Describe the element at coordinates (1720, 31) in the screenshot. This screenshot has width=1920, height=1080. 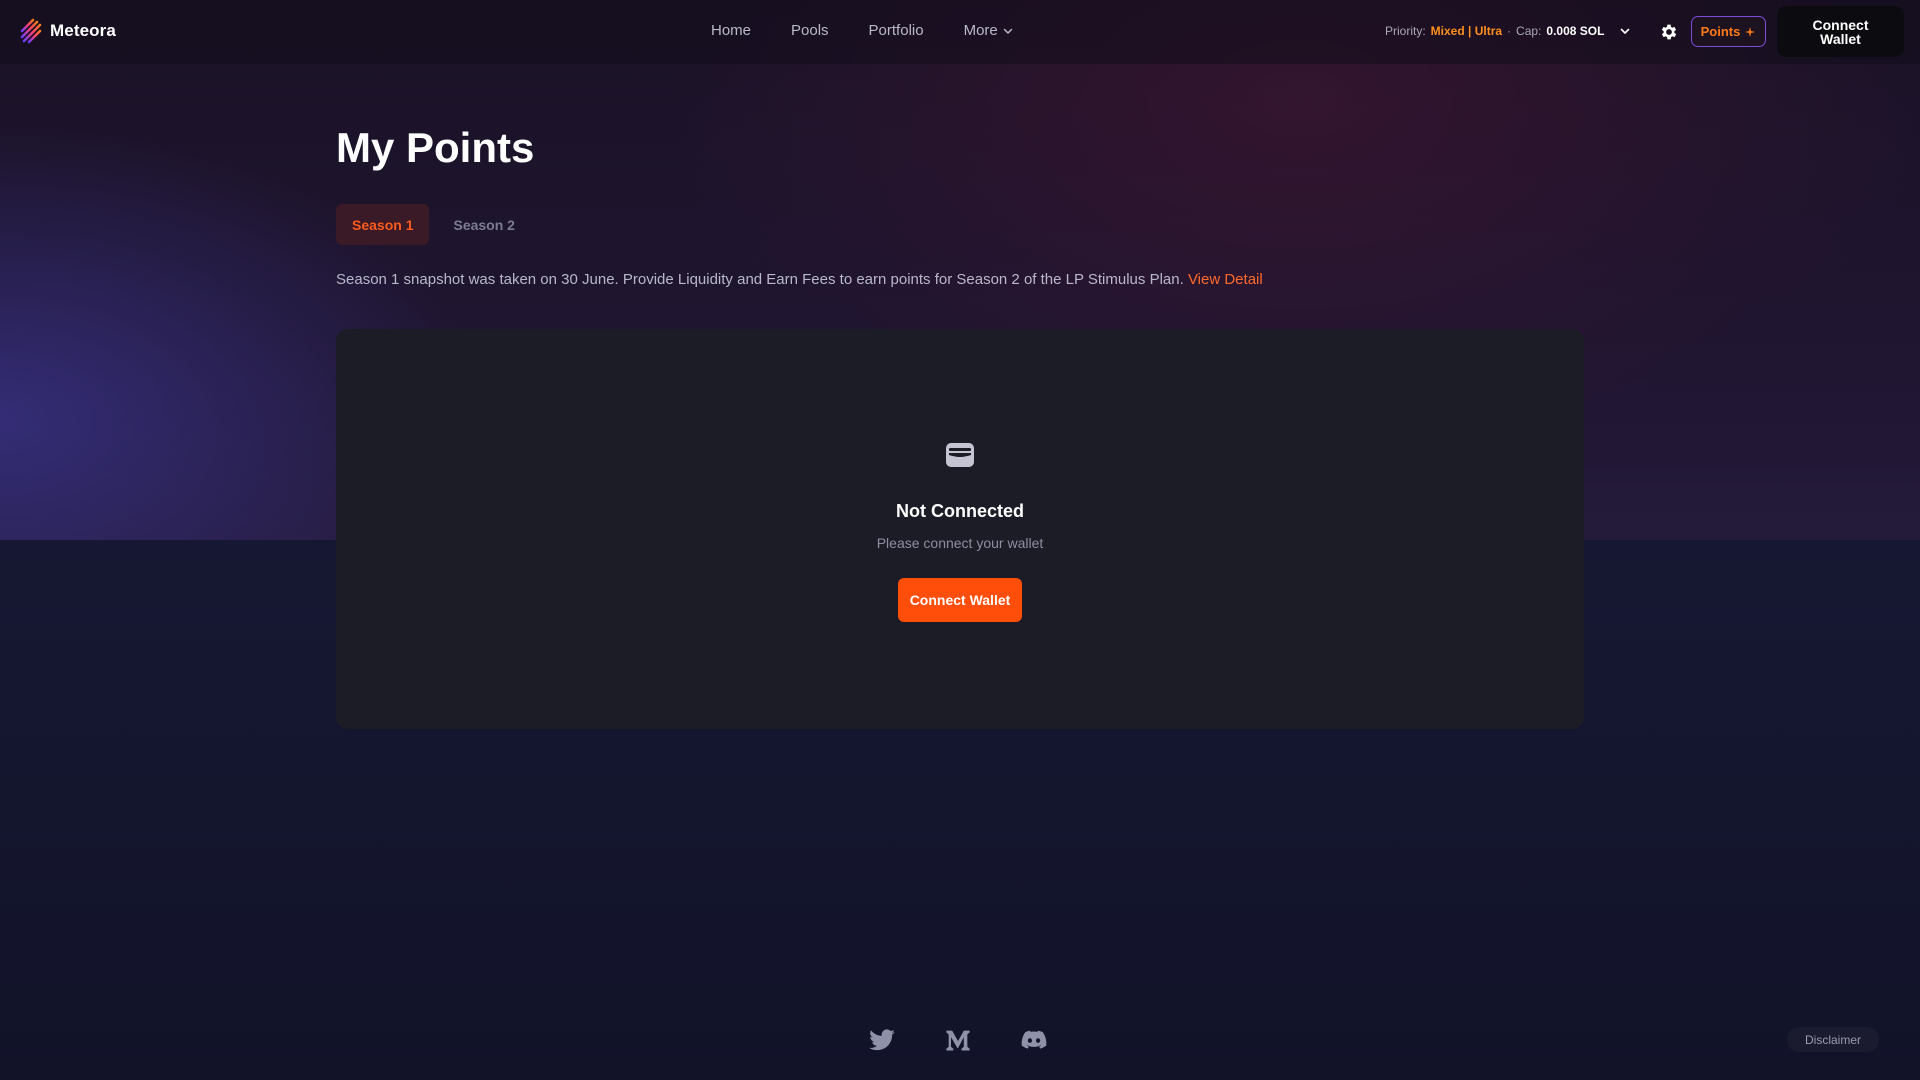
I see `points-label: Points` at that location.